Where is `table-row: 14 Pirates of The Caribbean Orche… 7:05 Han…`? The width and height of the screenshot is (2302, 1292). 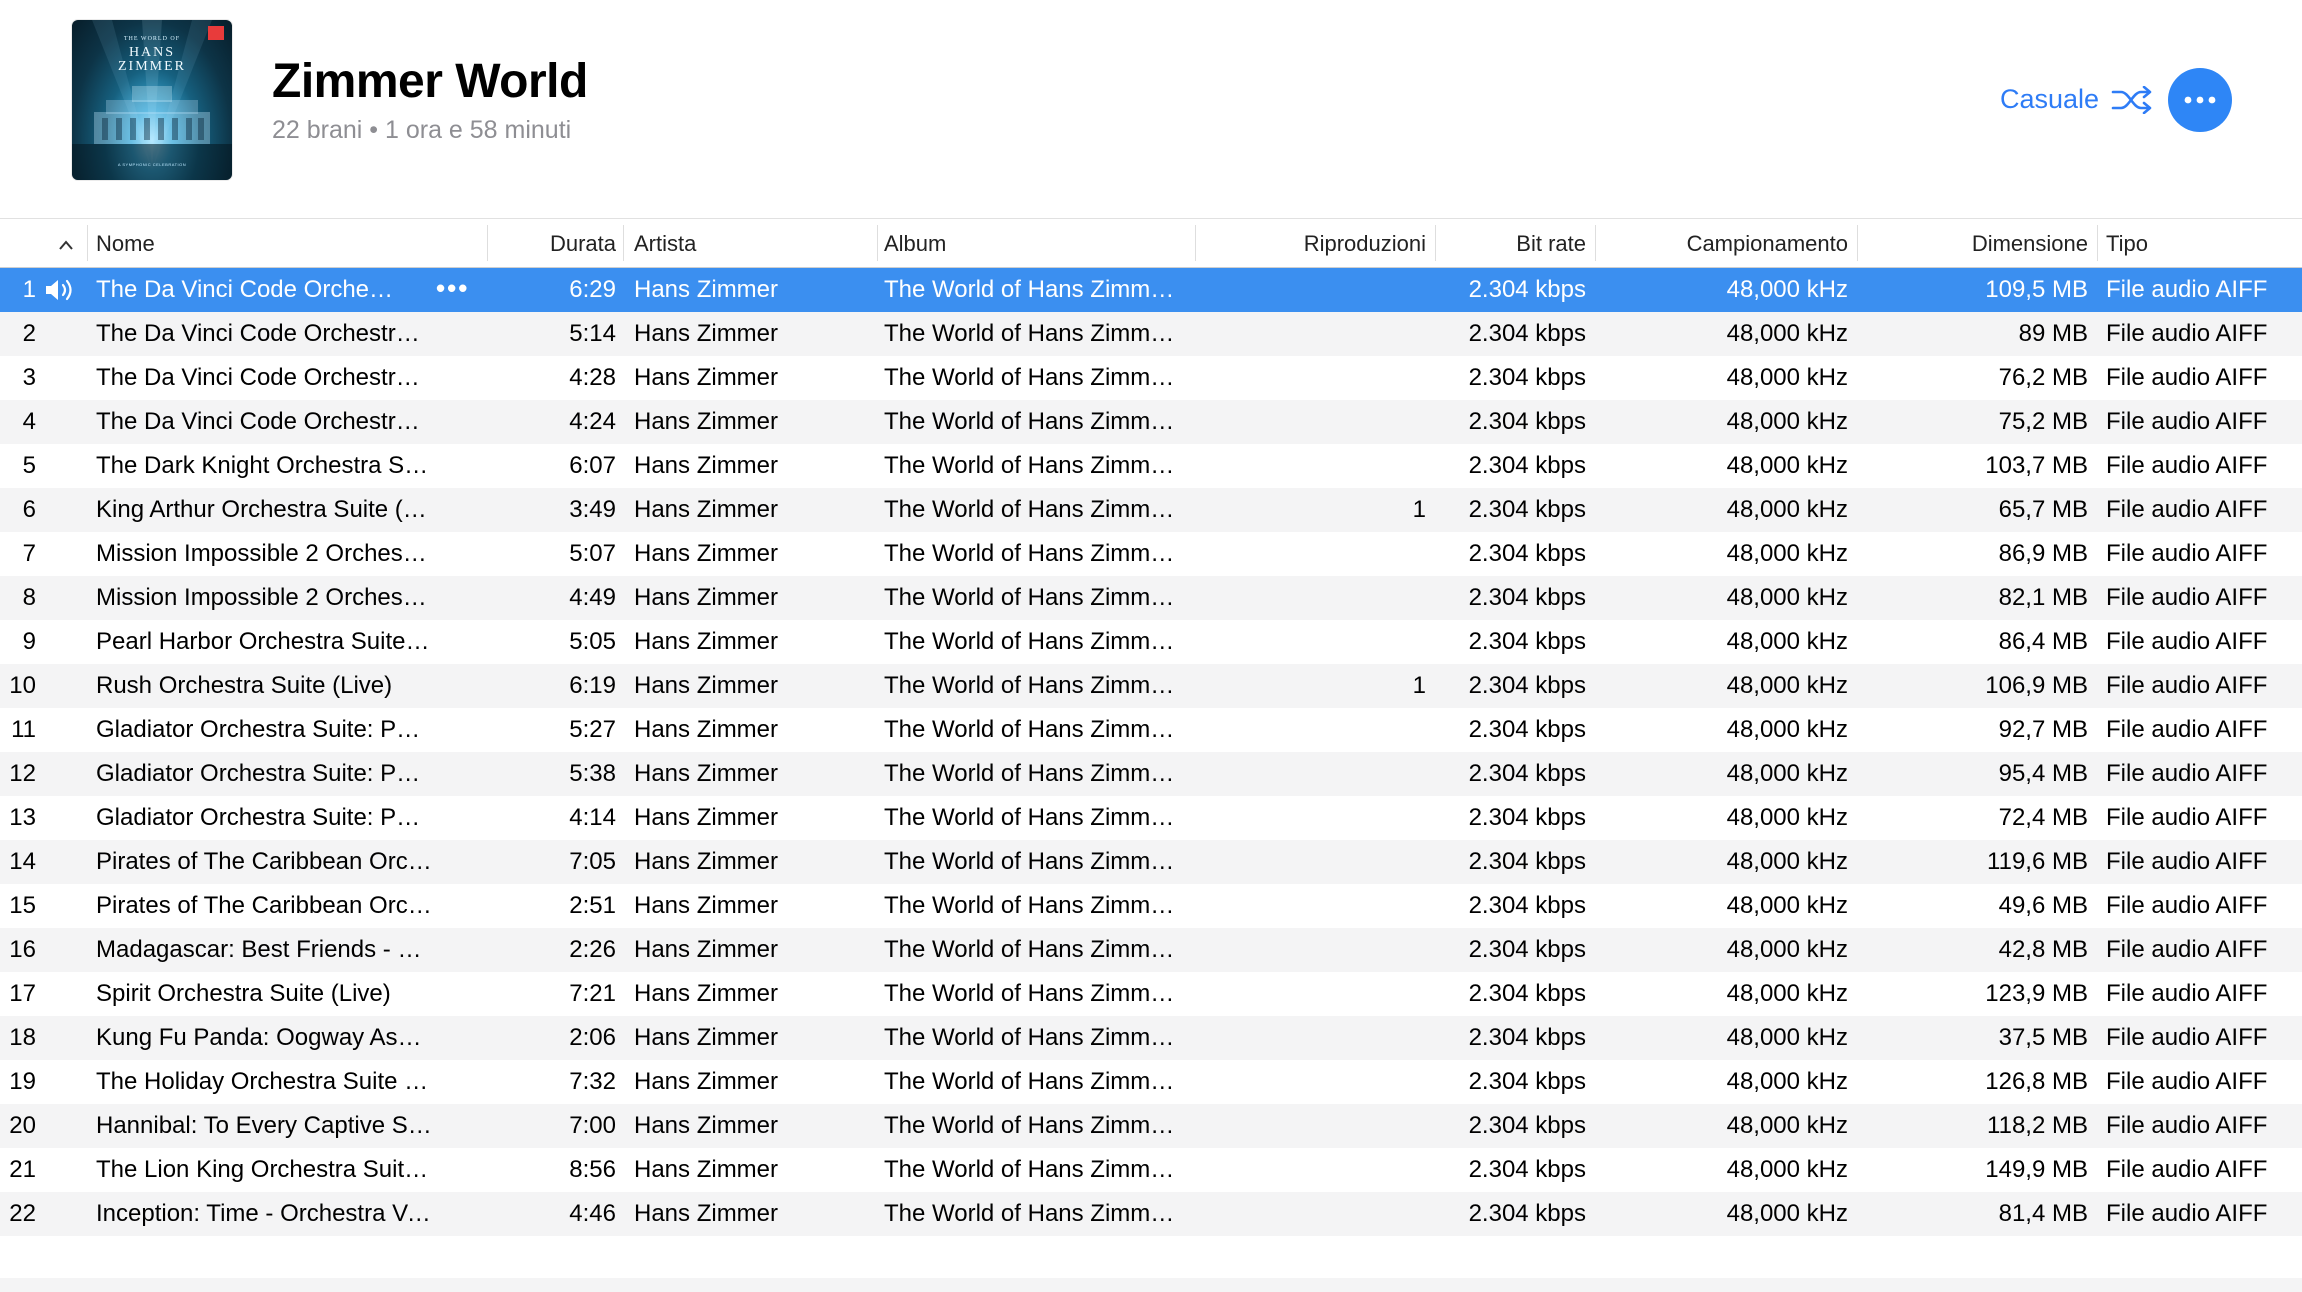
table-row: 14 Pirates of The Caribbean Orche… 7:05 Han… is located at coordinates (1151, 862).